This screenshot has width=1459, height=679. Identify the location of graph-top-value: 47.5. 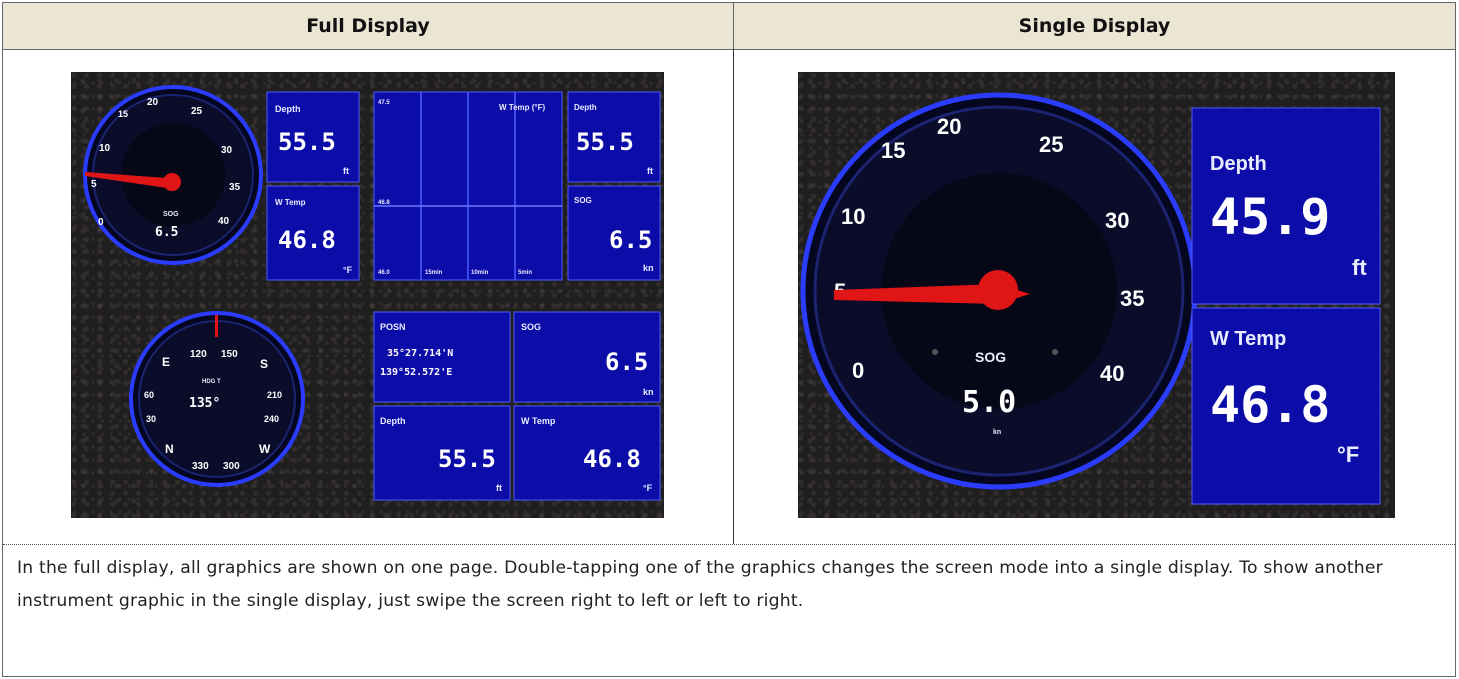
(384, 103).